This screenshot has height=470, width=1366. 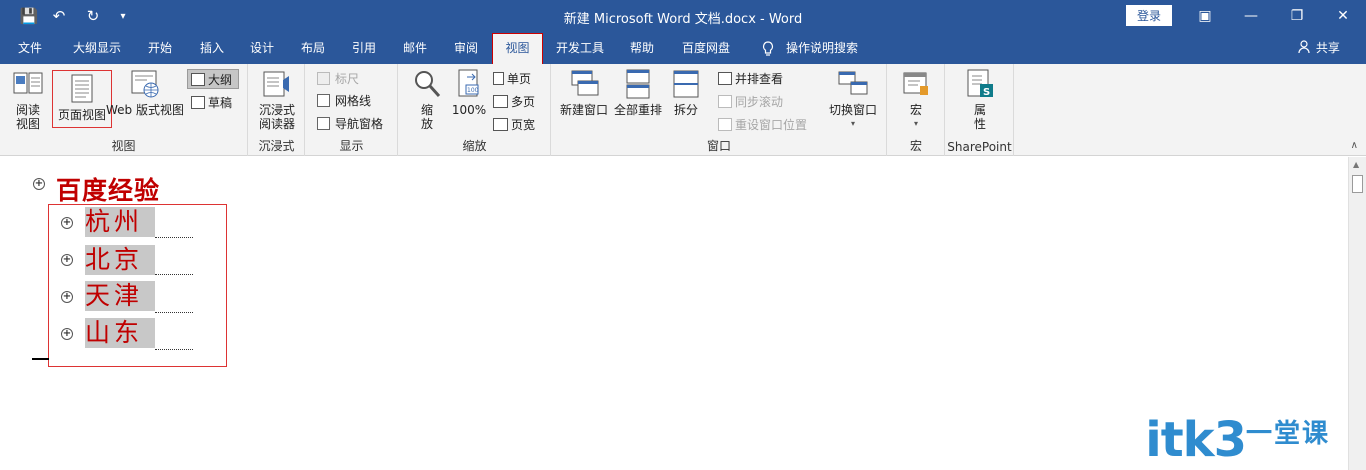 What do you see at coordinates (980, 99) in the screenshot?
I see `properties-button: S 属 性` at bounding box center [980, 99].